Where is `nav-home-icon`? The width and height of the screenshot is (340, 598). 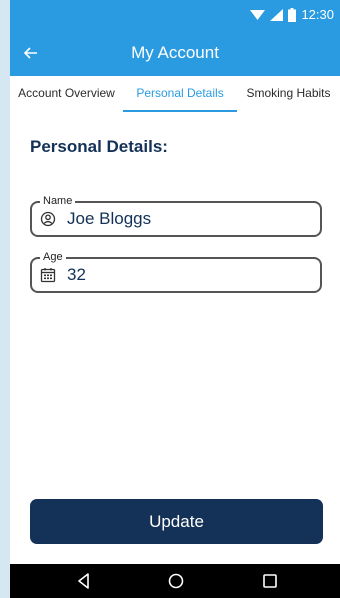 nav-home-icon is located at coordinates (176, 581).